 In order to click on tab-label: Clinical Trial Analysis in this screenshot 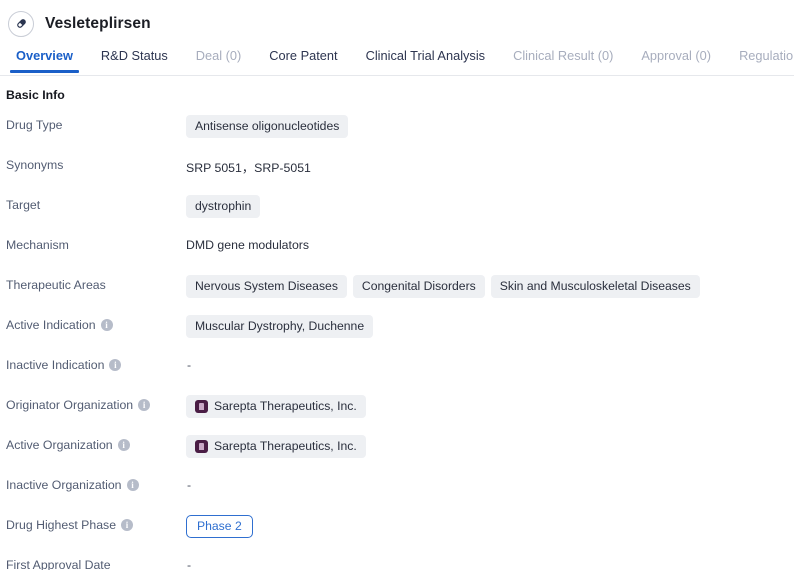, I will do `click(425, 55)`.